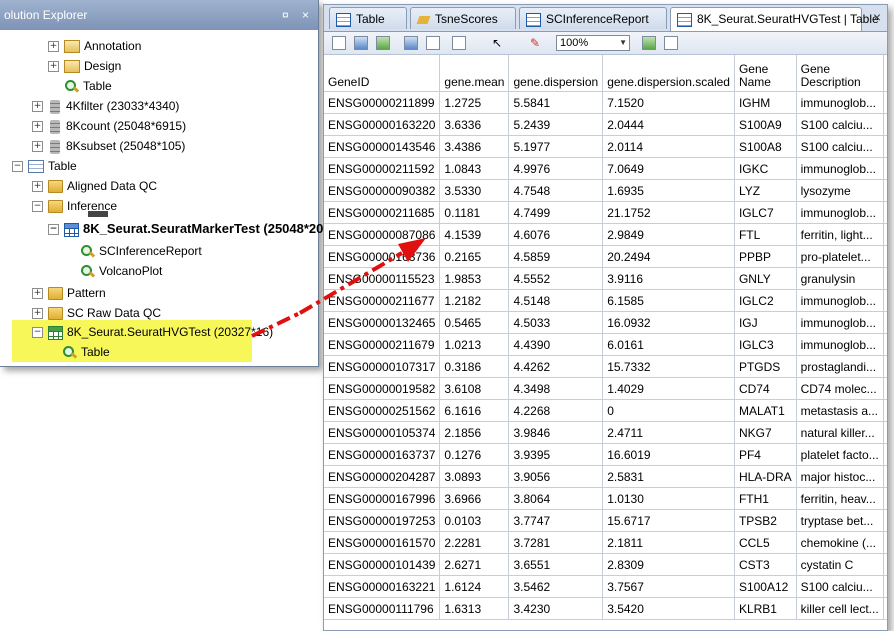  Describe the element at coordinates (668, 564) in the screenshot. I see `table-cell: 2.8309` at that location.